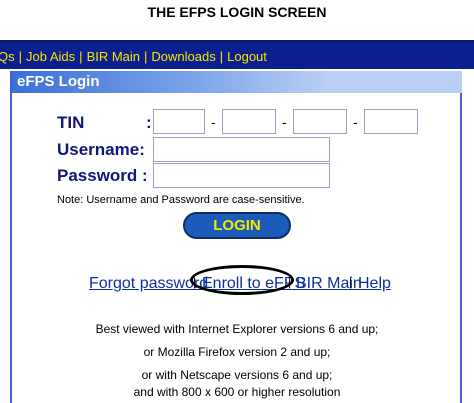  Describe the element at coordinates (169, 82) in the screenshot. I see `panel-title: eFPS Login` at that location.